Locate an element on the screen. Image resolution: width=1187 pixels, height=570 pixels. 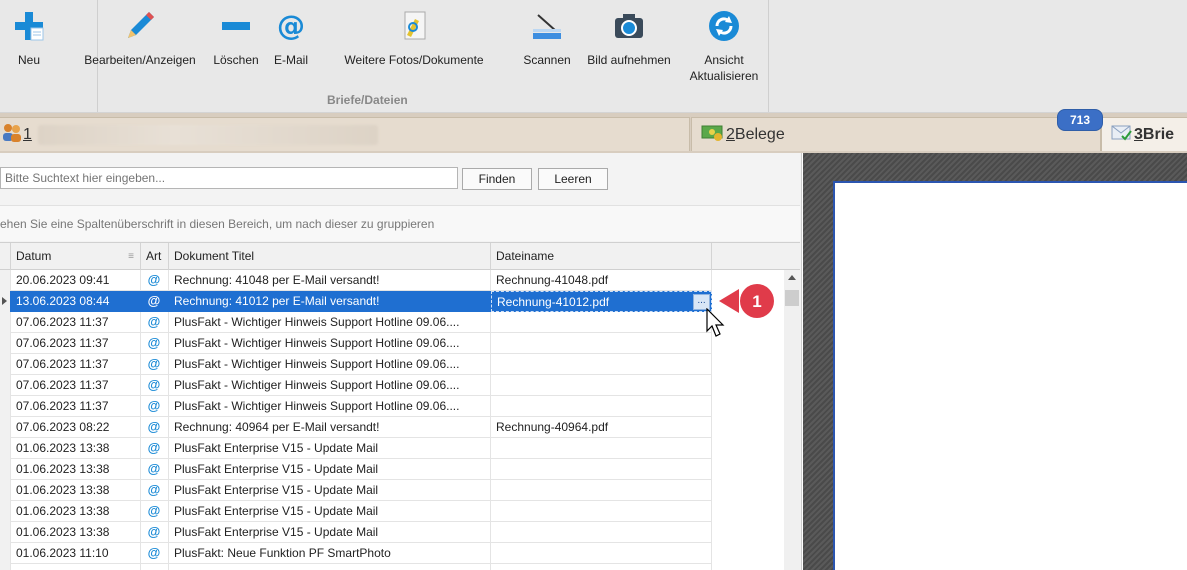
search-input is located at coordinates (229, 178).